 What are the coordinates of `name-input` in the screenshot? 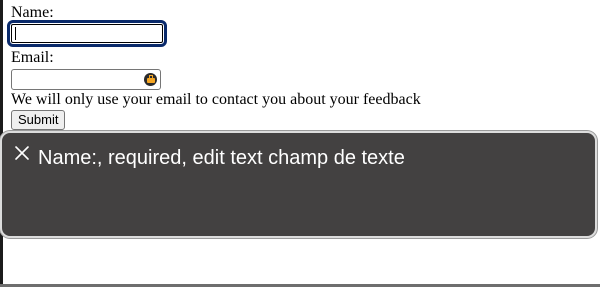 It's located at (87, 33).